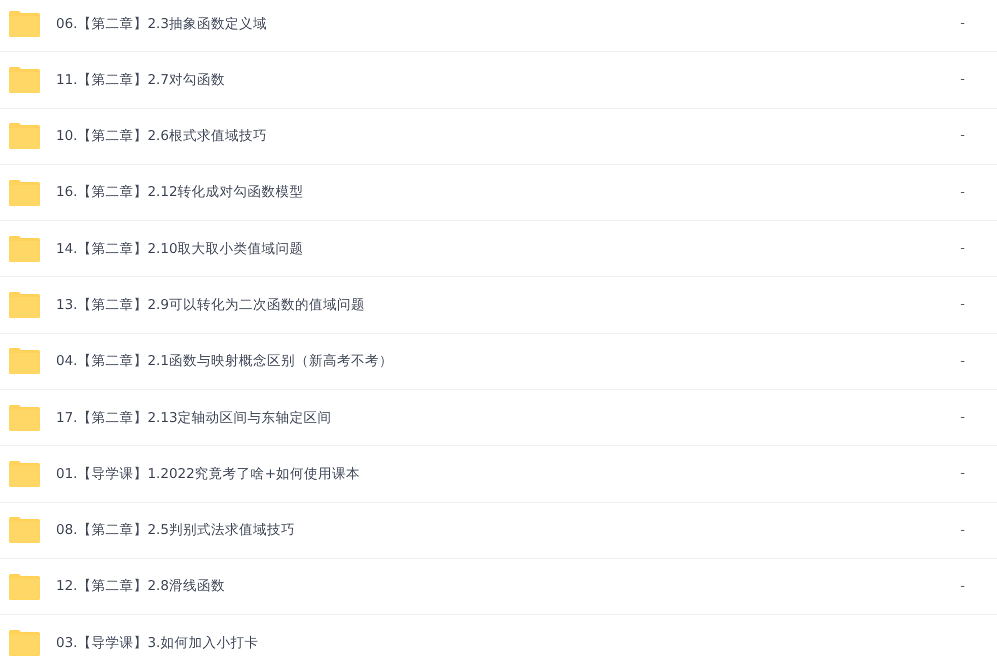 Image resolution: width=997 pixels, height=665 pixels. What do you see at coordinates (490, 136) in the screenshot?
I see `folder-name: 10.【第二章】2.6根式求值域技巧` at bounding box center [490, 136].